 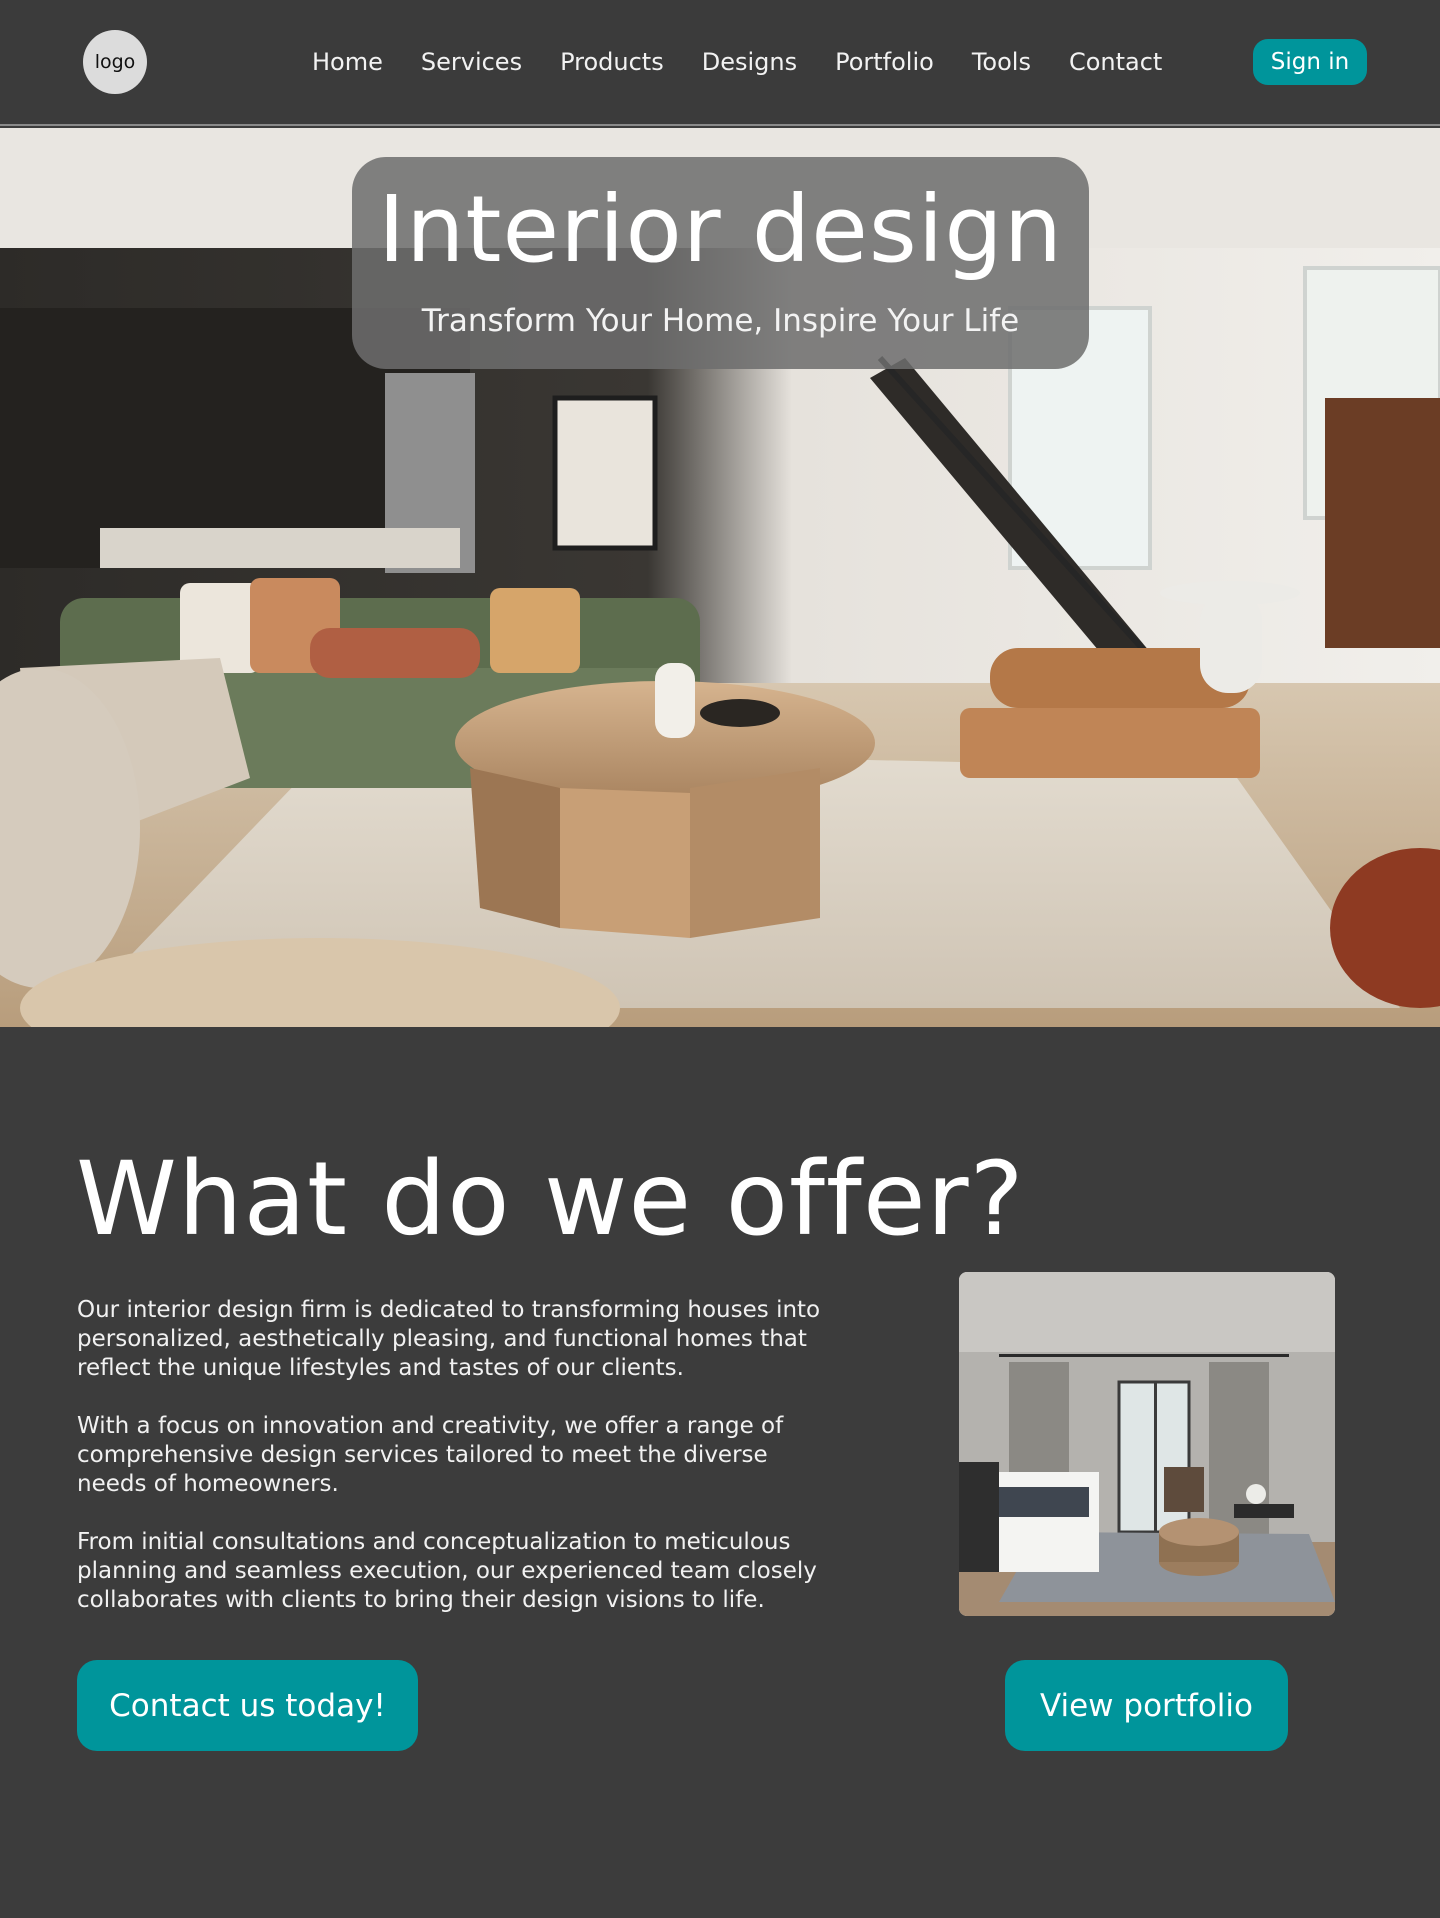 What do you see at coordinates (247, 1705) in the screenshot?
I see `contact-us-button: Contact us today!` at bounding box center [247, 1705].